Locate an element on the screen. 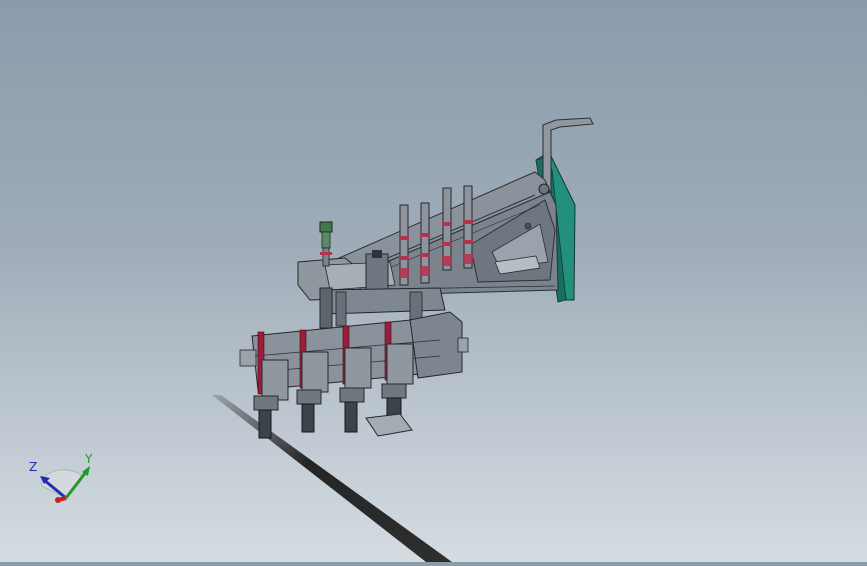  axis-z-label: Z is located at coordinates (33, 467).